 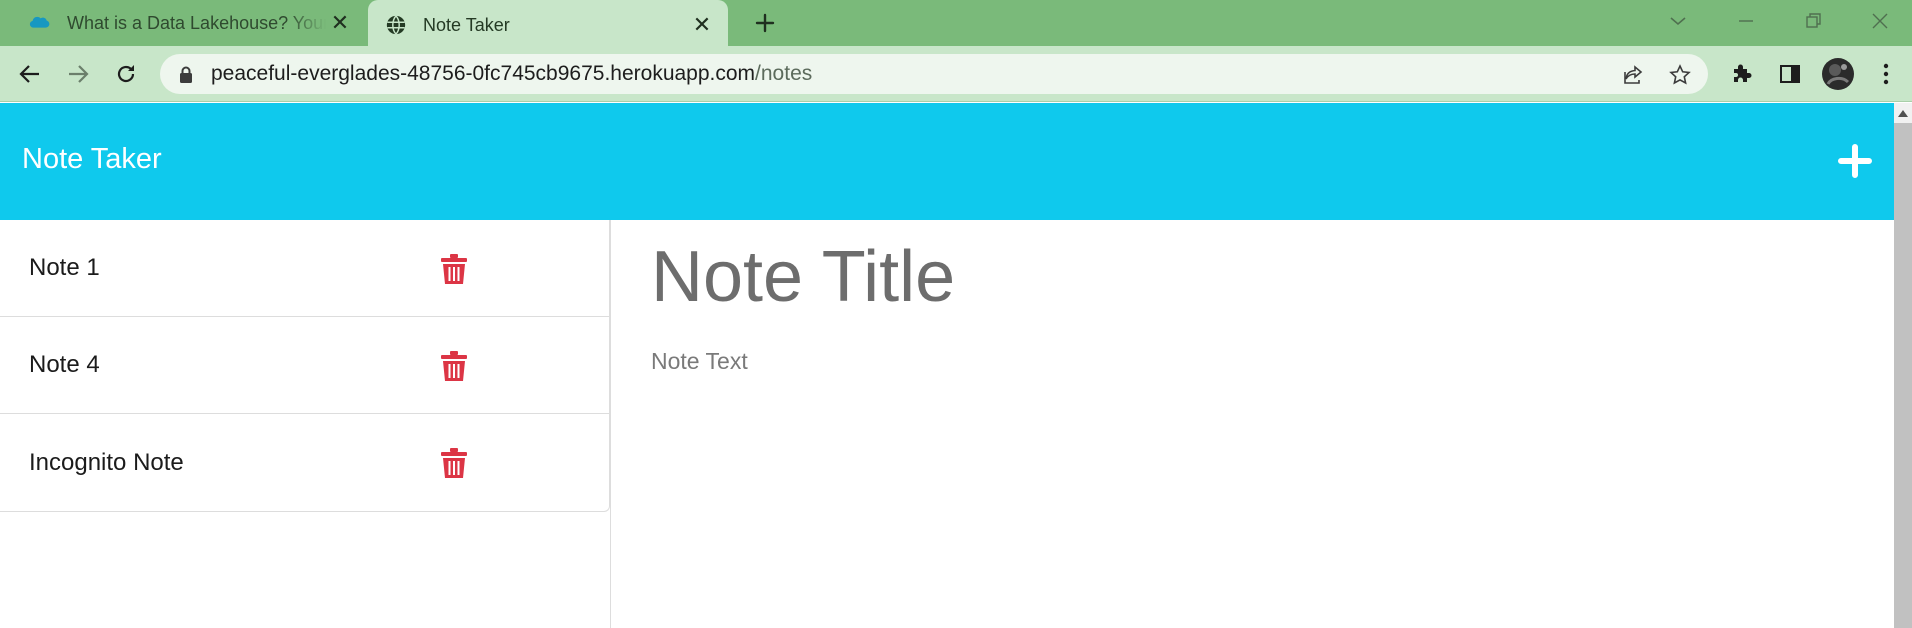 I want to click on note-list: Note 1 Note 4 Incognito Note, so click(x=305, y=366).